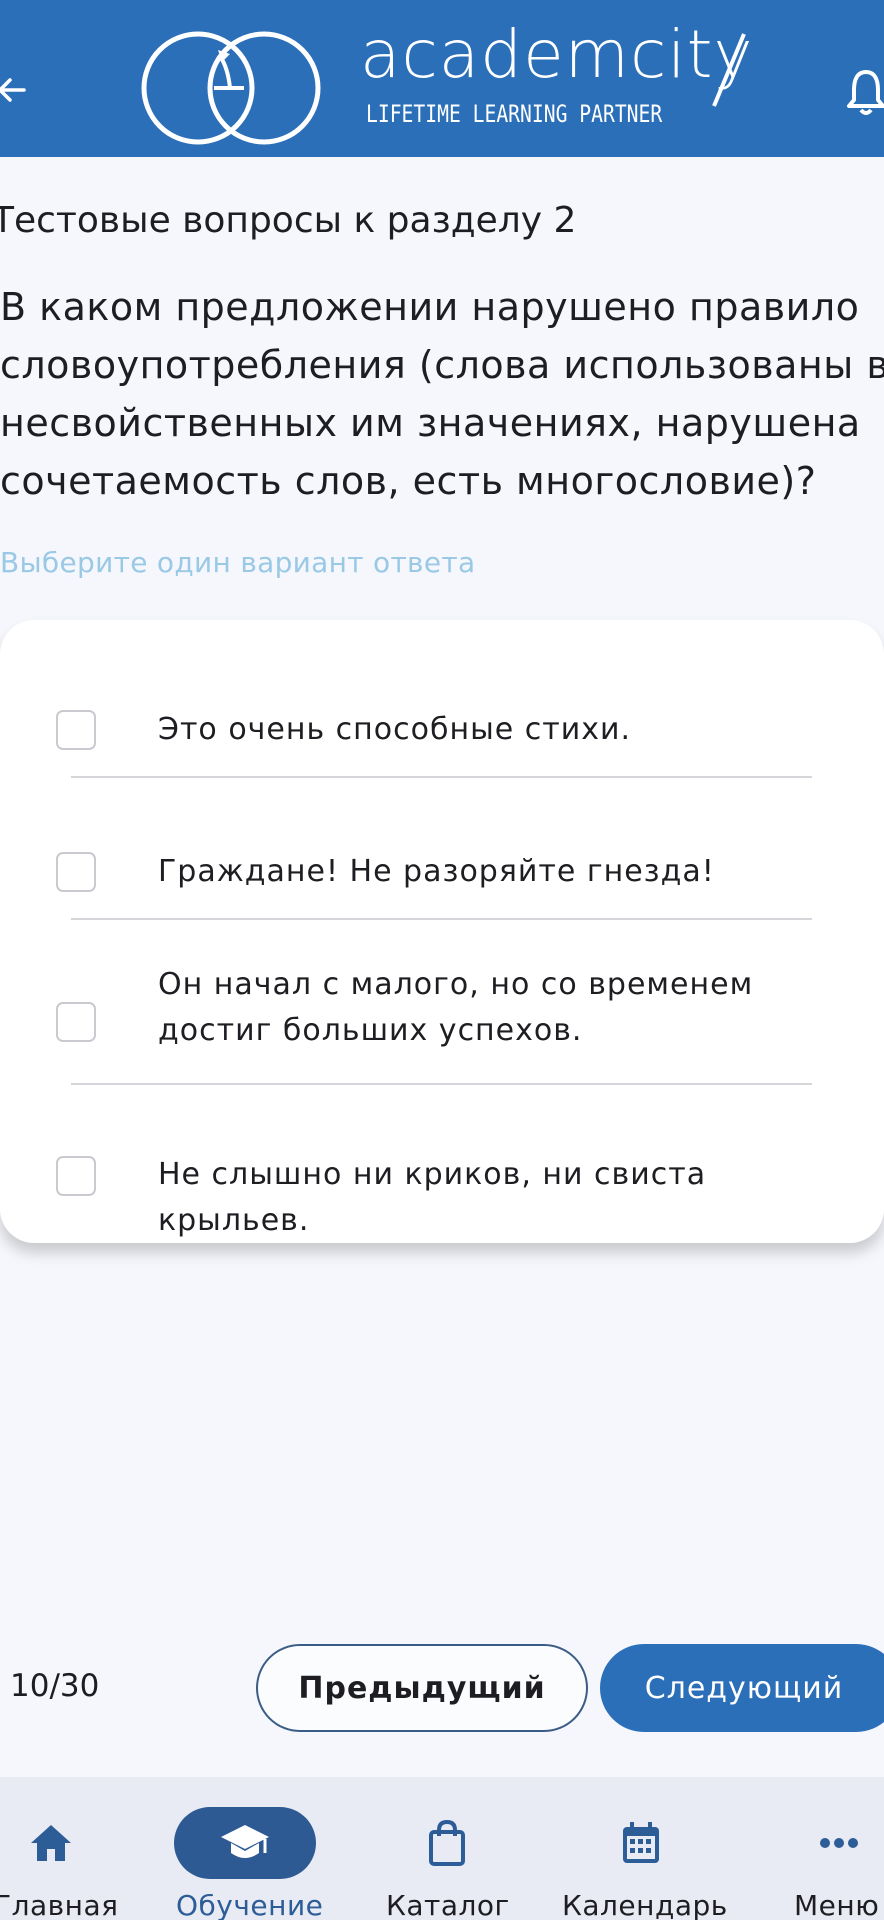 This screenshot has height=1920, width=884. Describe the element at coordinates (447, 1843) in the screenshot. I see `shopping-bag-icon` at that location.